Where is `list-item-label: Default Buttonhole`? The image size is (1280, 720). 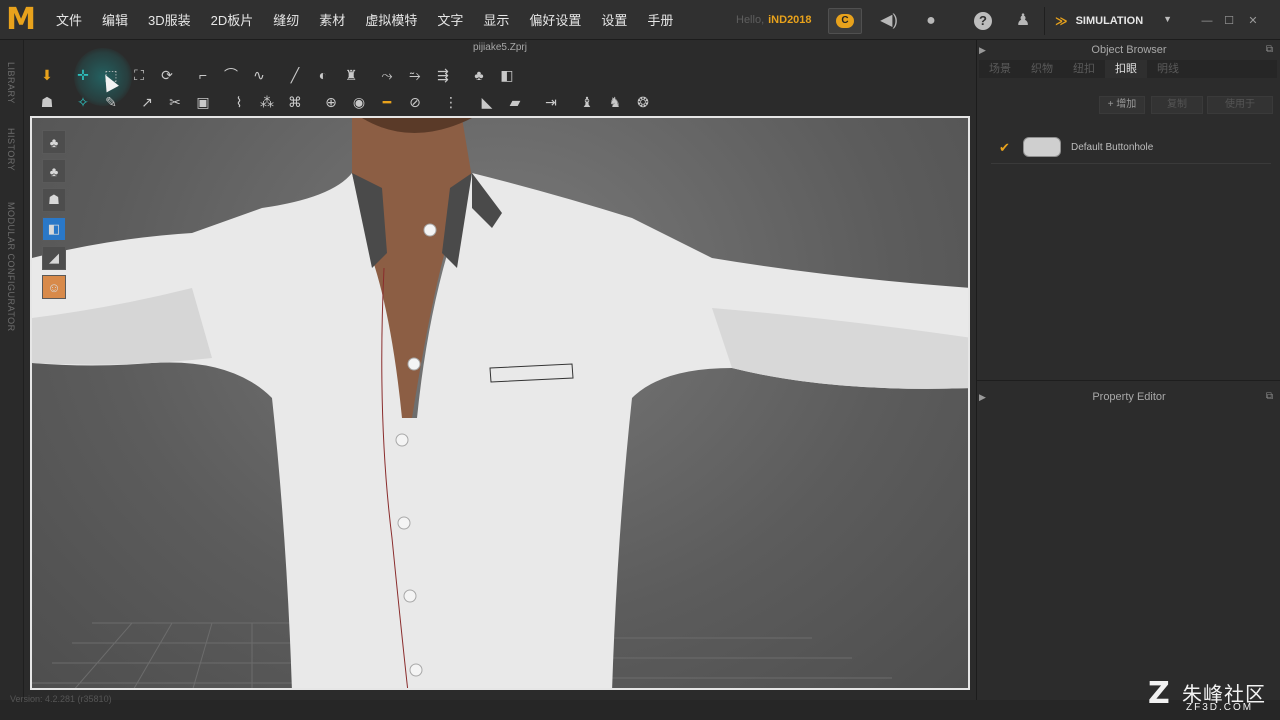
list-item-label: Default Buttonhole is located at coordinates (1112, 147).